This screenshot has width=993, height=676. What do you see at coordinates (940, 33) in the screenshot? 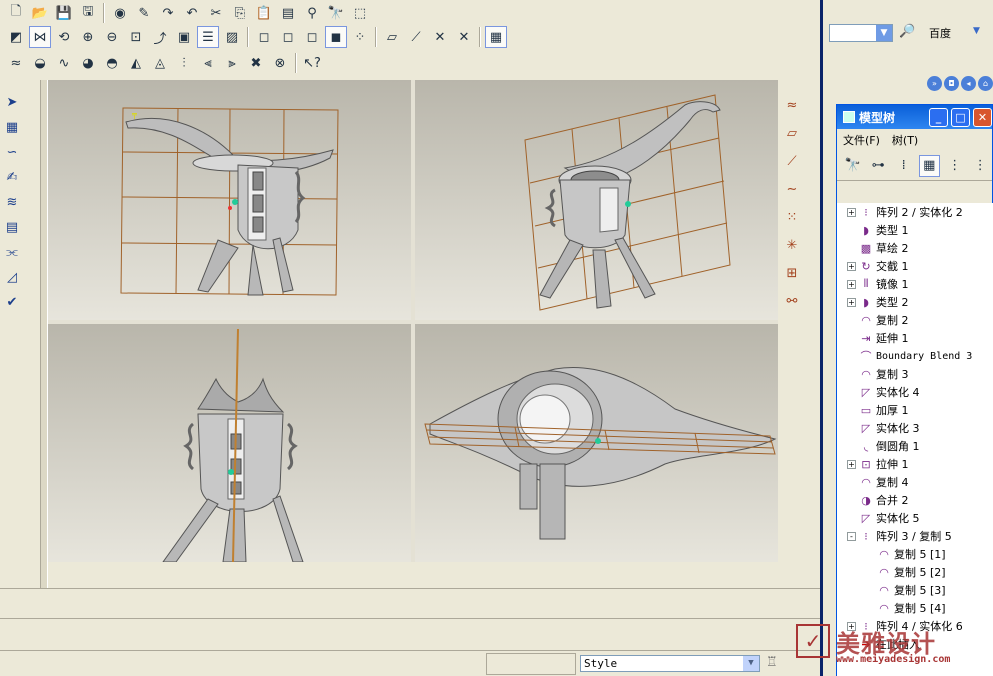
I see `search-engine-label: 百度` at bounding box center [940, 33].